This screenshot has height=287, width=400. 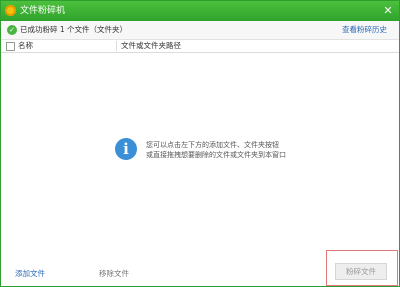 I want to click on empty-hint: 您可以点击左下方的添加文件、文件夹按钮 或直接拖拽想要删除的文件或文件夹到本窗口, so click(x=216, y=150).